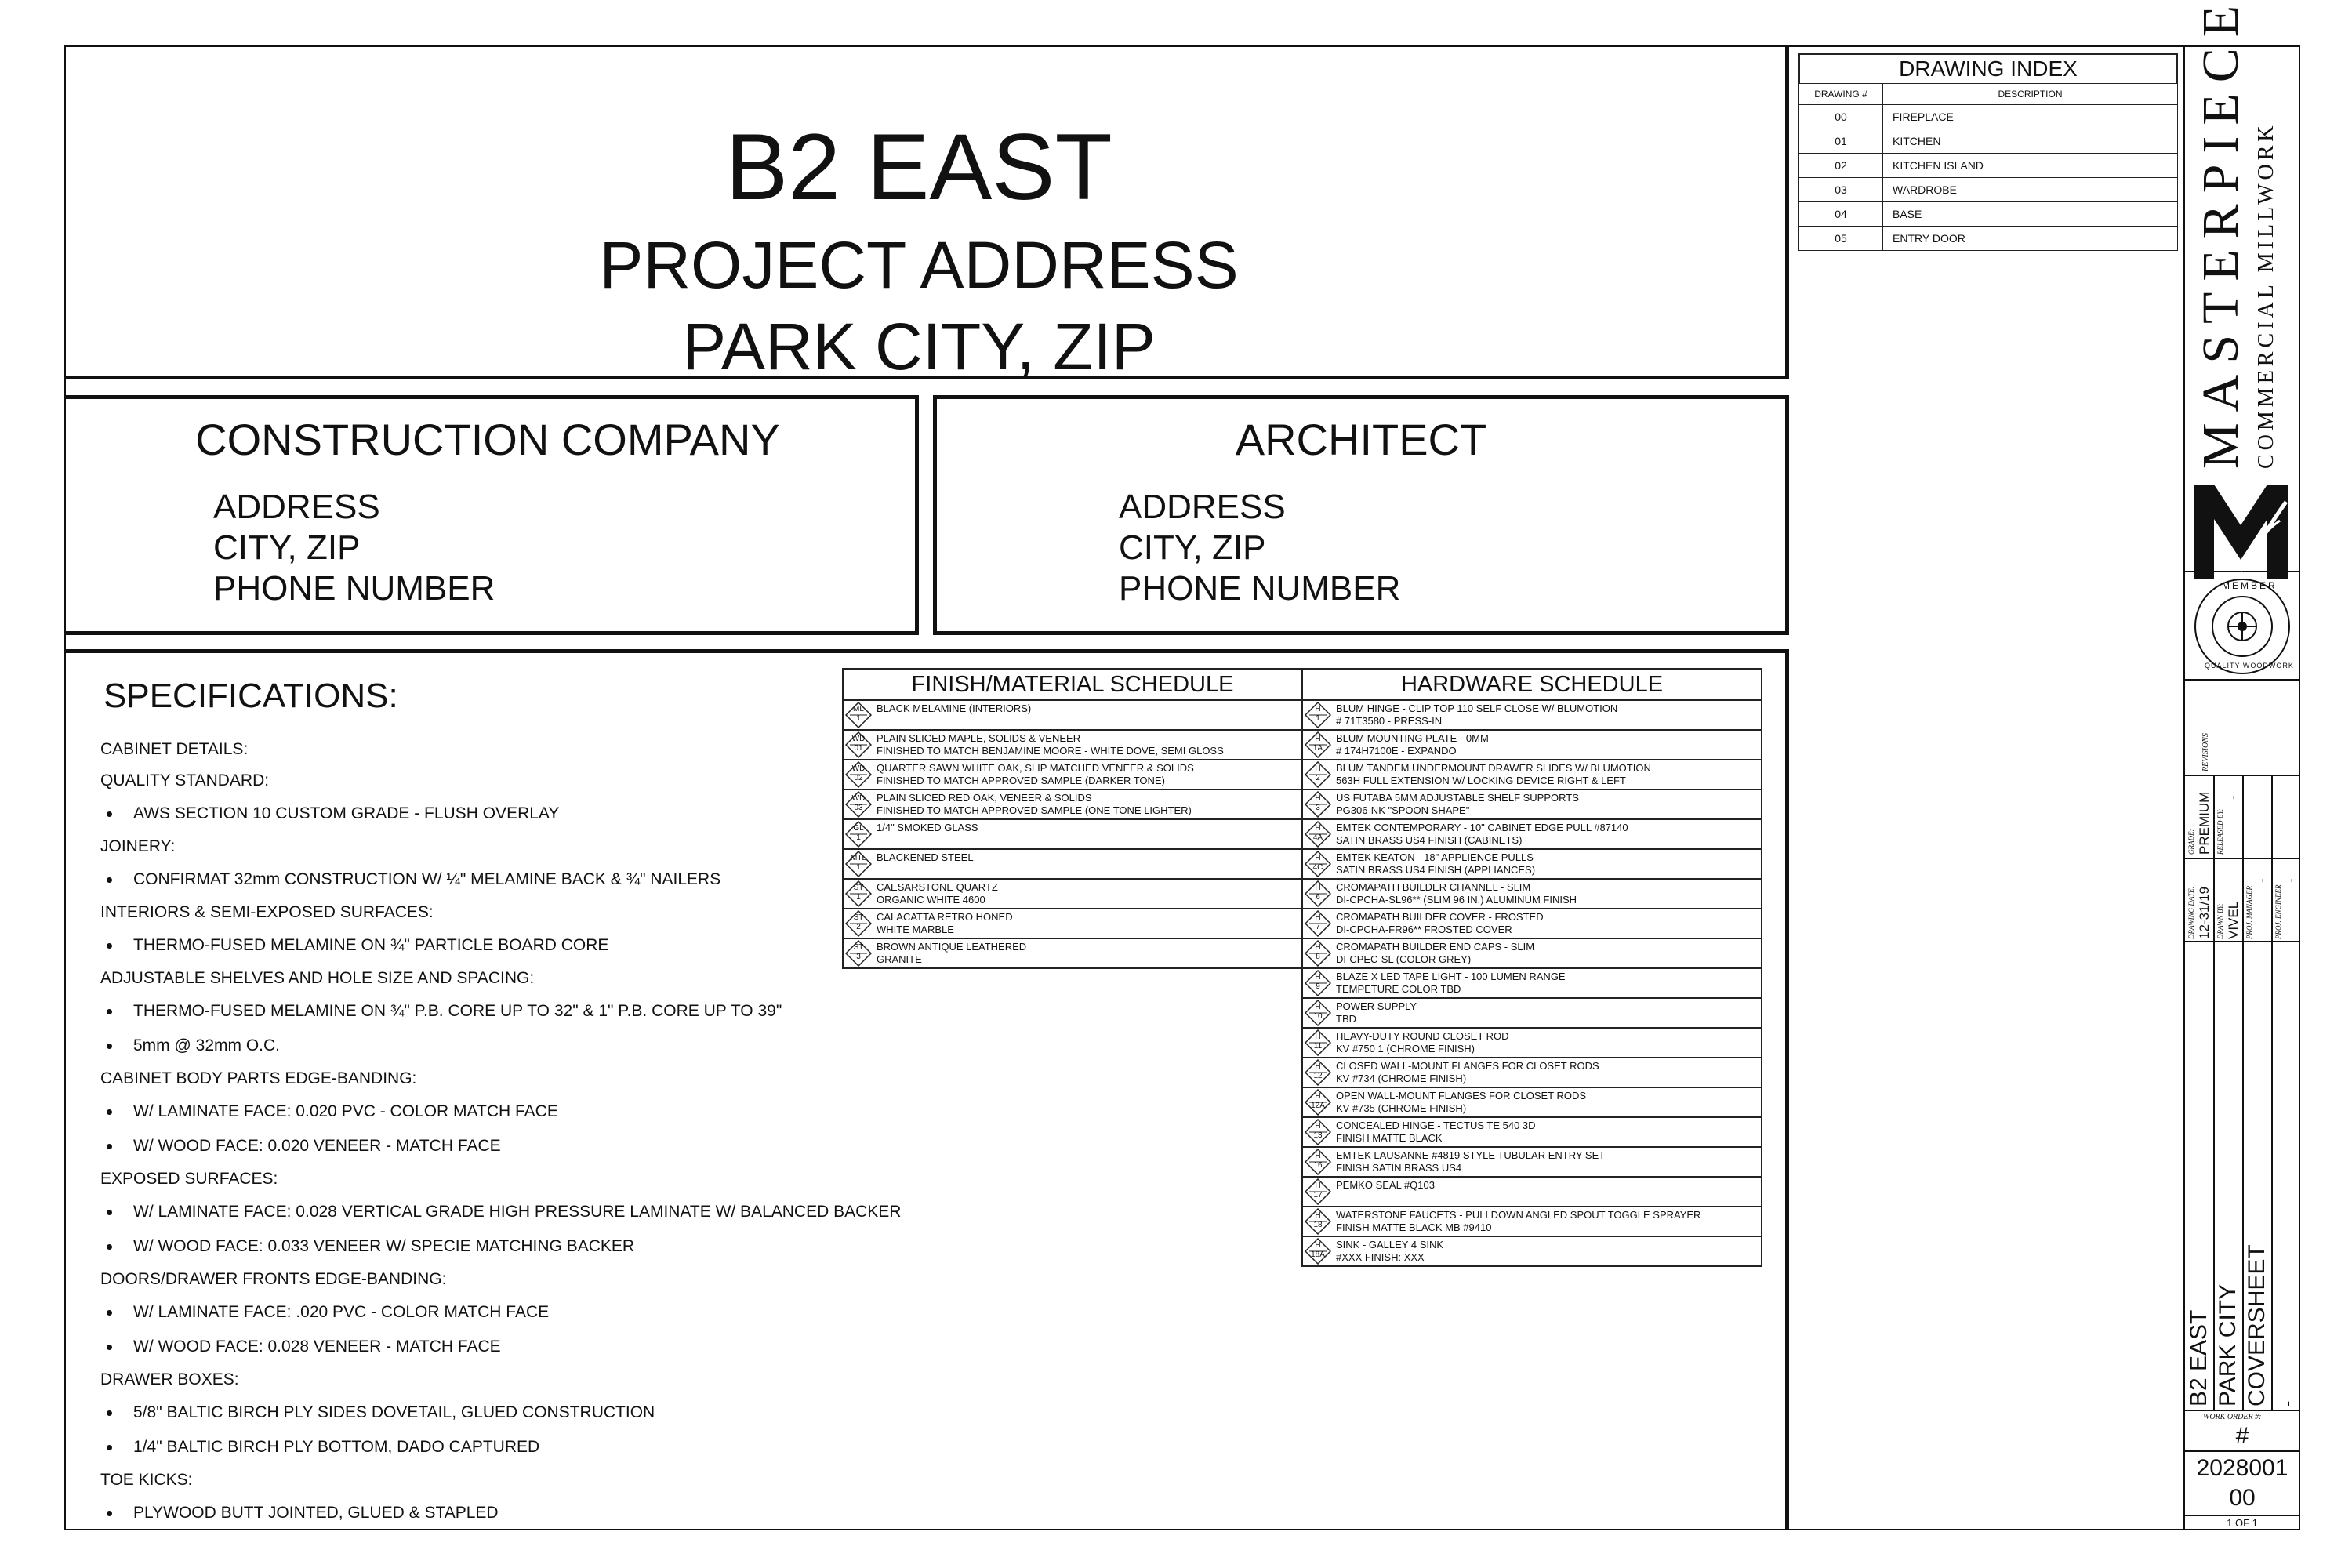 This screenshot has width=2352, height=1568. Describe the element at coordinates (1072, 864) in the screenshot. I see `schedule-row: MTL 1 BLACKENED STEEL` at that location.